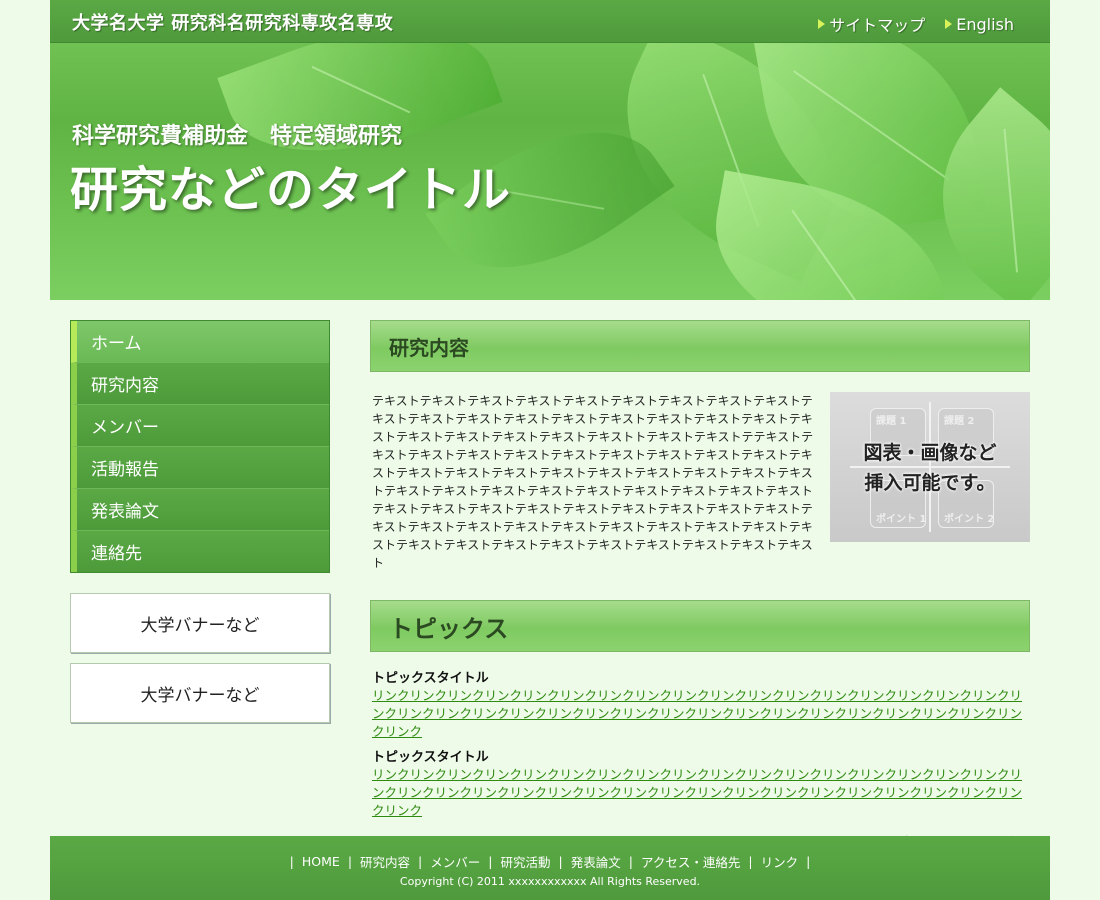 Image resolution: width=1100 pixels, height=900 pixels. I want to click on header-subtitle: 科学研究費補助金 特定領域研究, so click(237, 136).